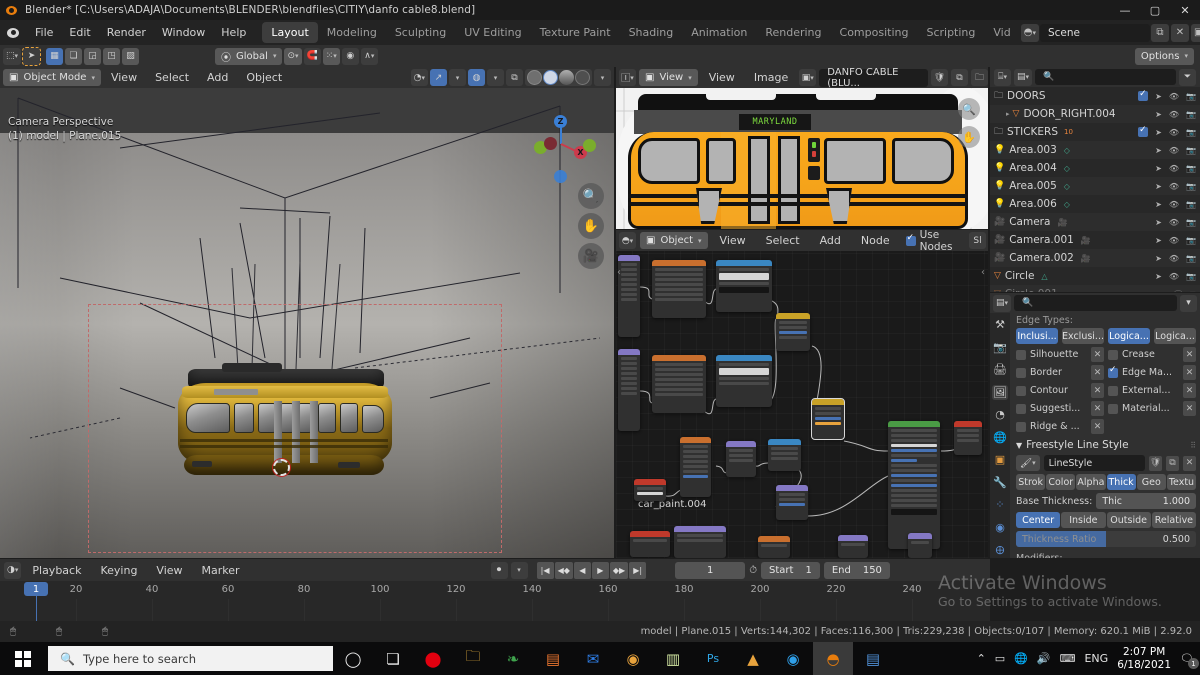 Image resolution: width=1200 pixels, height=675 pixels. Describe the element at coordinates (56, 570) in the screenshot. I see `timeline-menu-playback: Playback` at that location.